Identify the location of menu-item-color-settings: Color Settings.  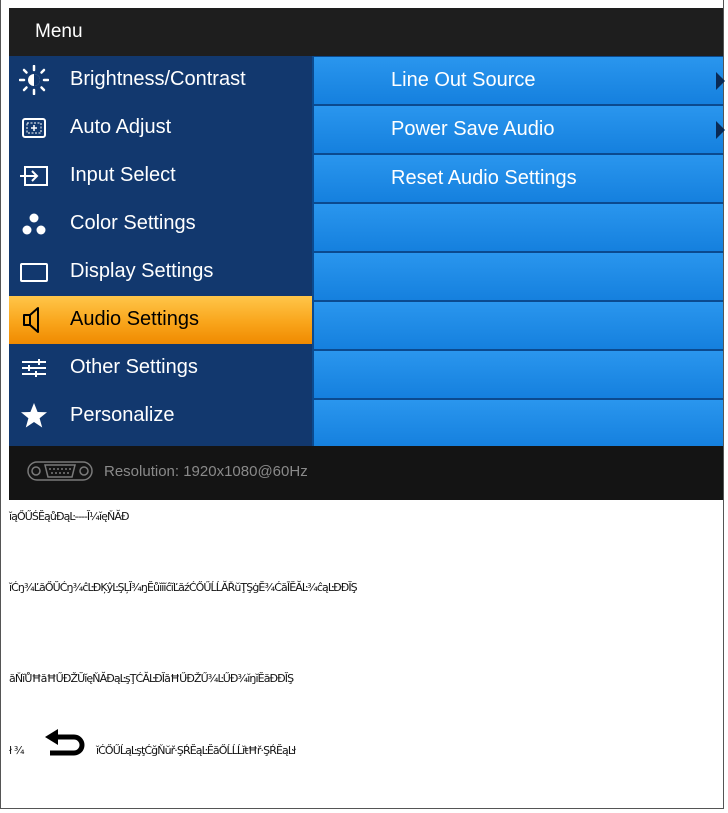
(160, 224).